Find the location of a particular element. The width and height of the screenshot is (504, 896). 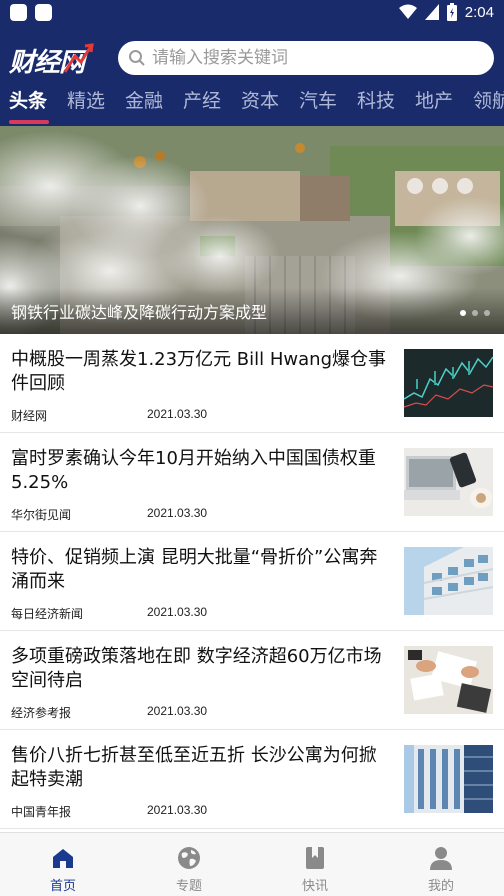

nav-flash: 快讯 is located at coordinates (315, 864).